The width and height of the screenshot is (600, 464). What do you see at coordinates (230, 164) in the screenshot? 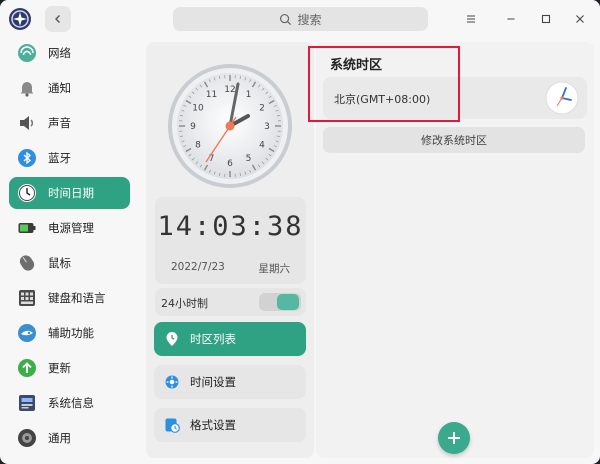
I see `svg-text: 6` at bounding box center [230, 164].